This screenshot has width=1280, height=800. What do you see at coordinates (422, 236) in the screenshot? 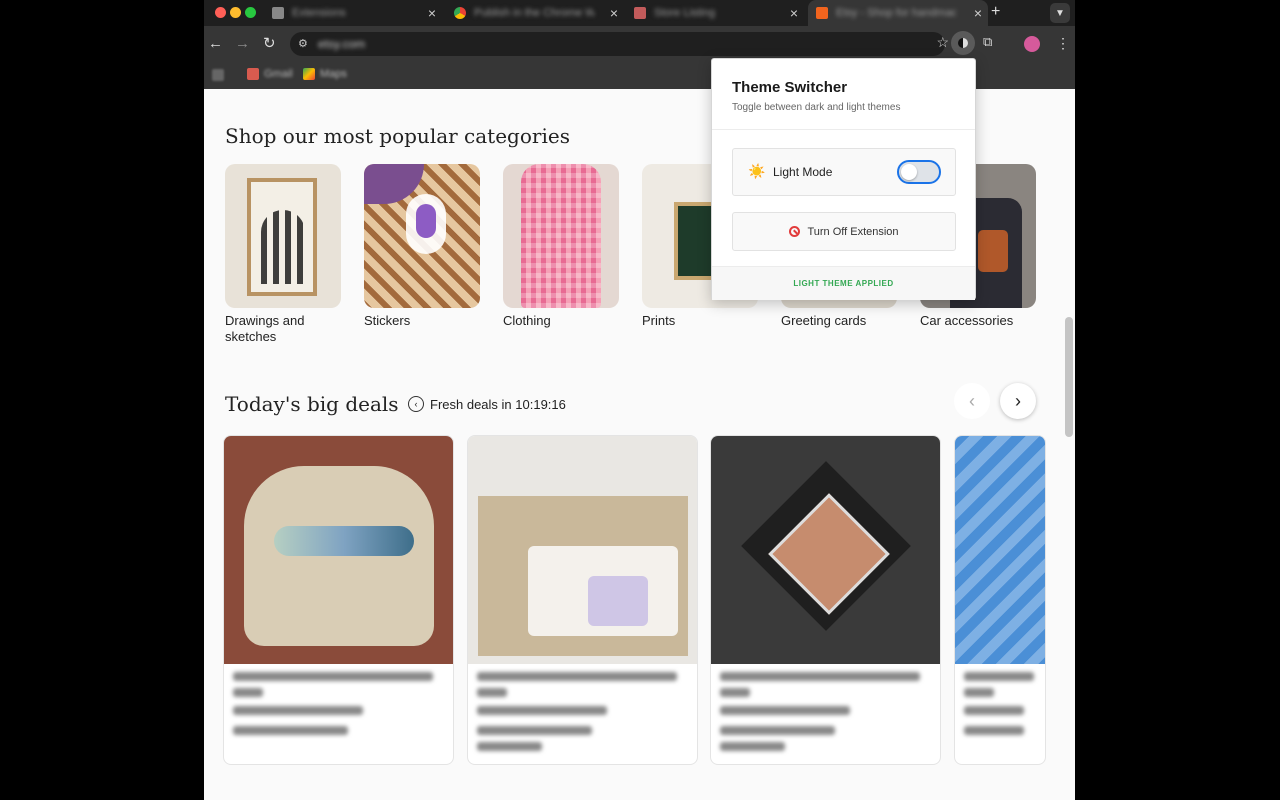
I see `category-stickers` at bounding box center [422, 236].